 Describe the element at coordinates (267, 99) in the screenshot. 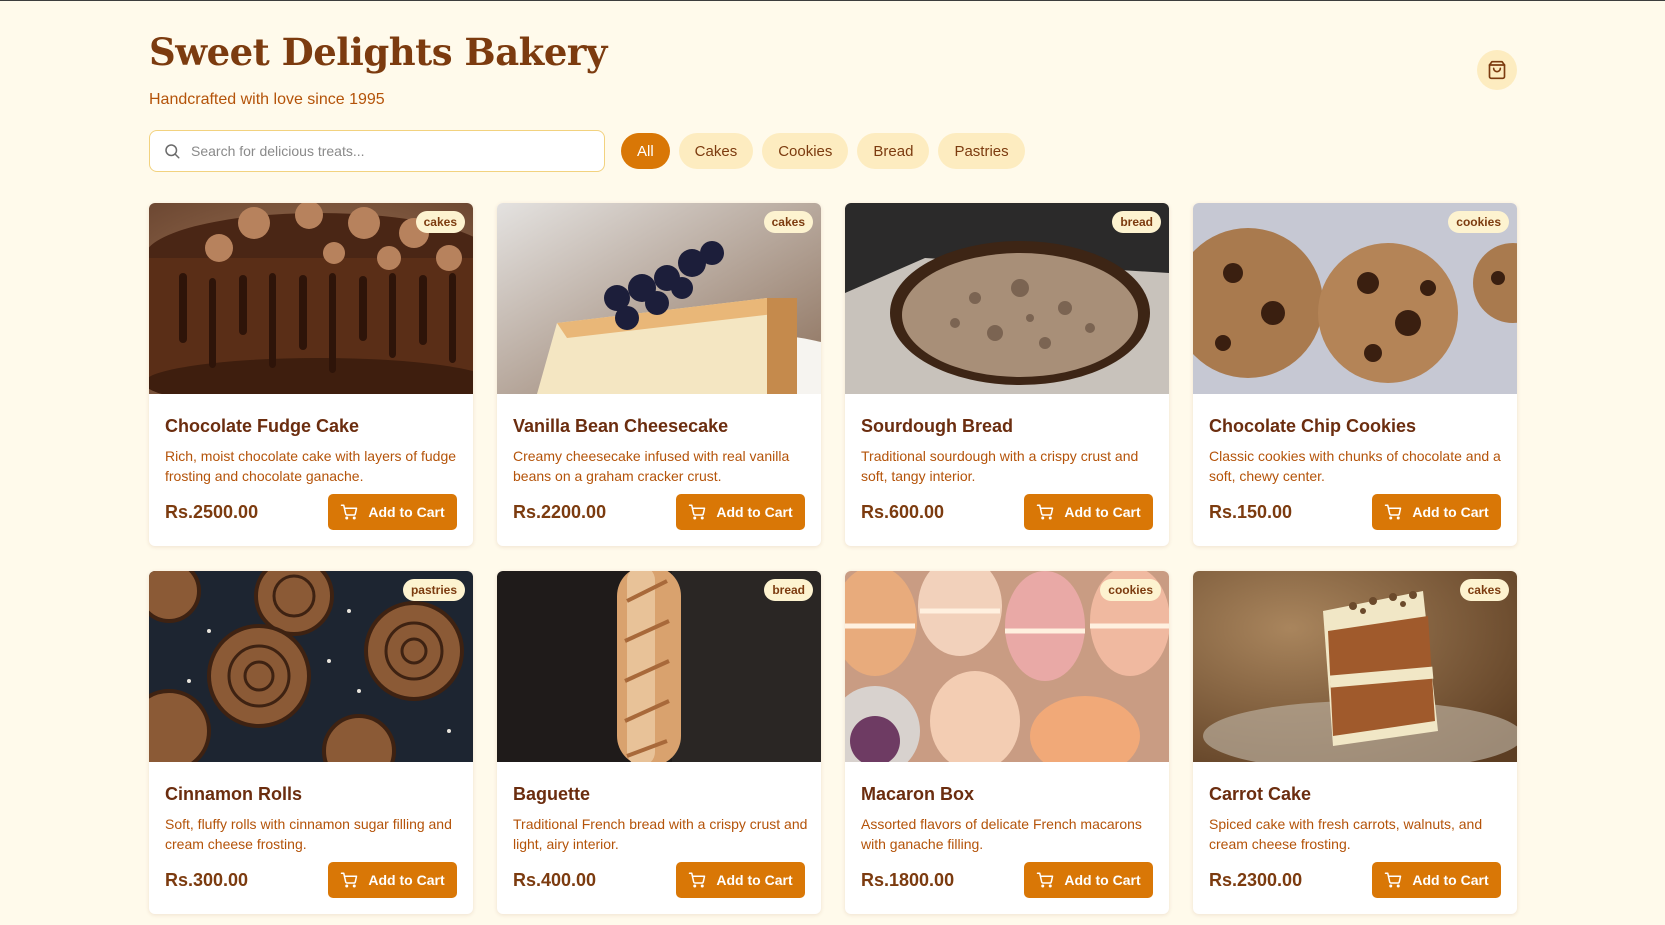

I see `page-subtitle: Handcrafted with love since 1995` at that location.